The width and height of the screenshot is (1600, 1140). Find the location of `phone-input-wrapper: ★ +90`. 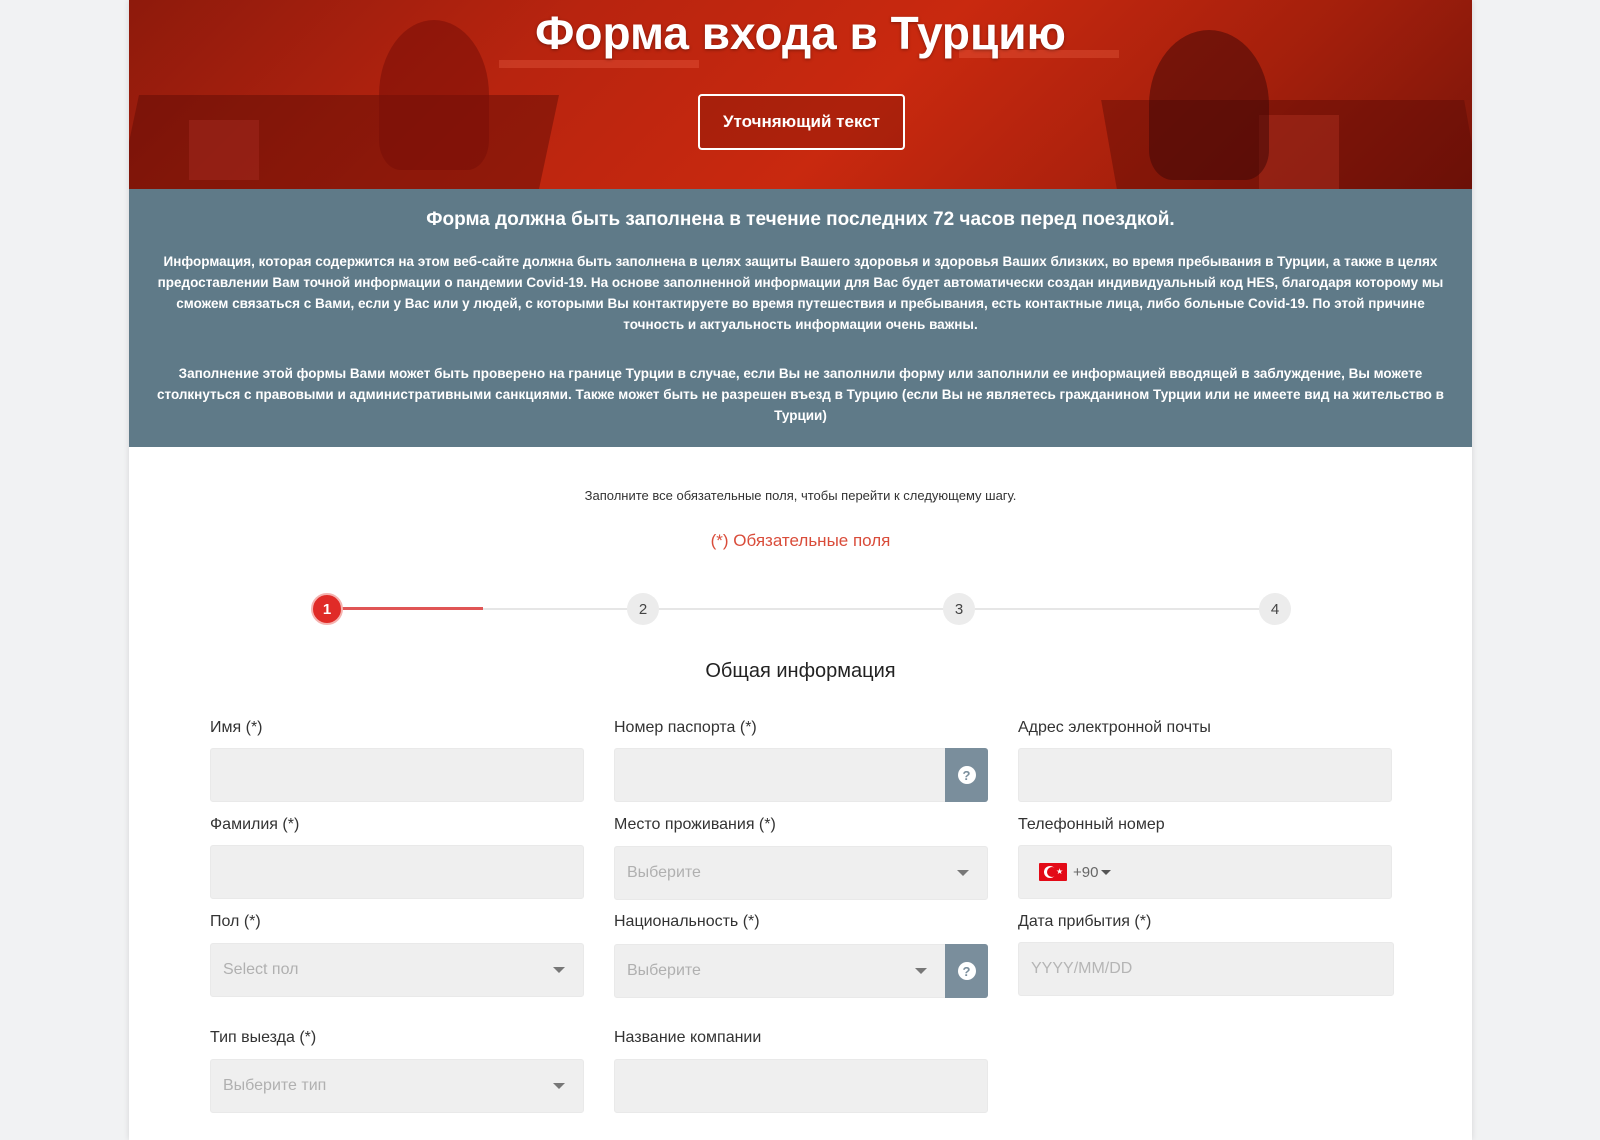

phone-input-wrapper: ★ +90 is located at coordinates (1205, 872).